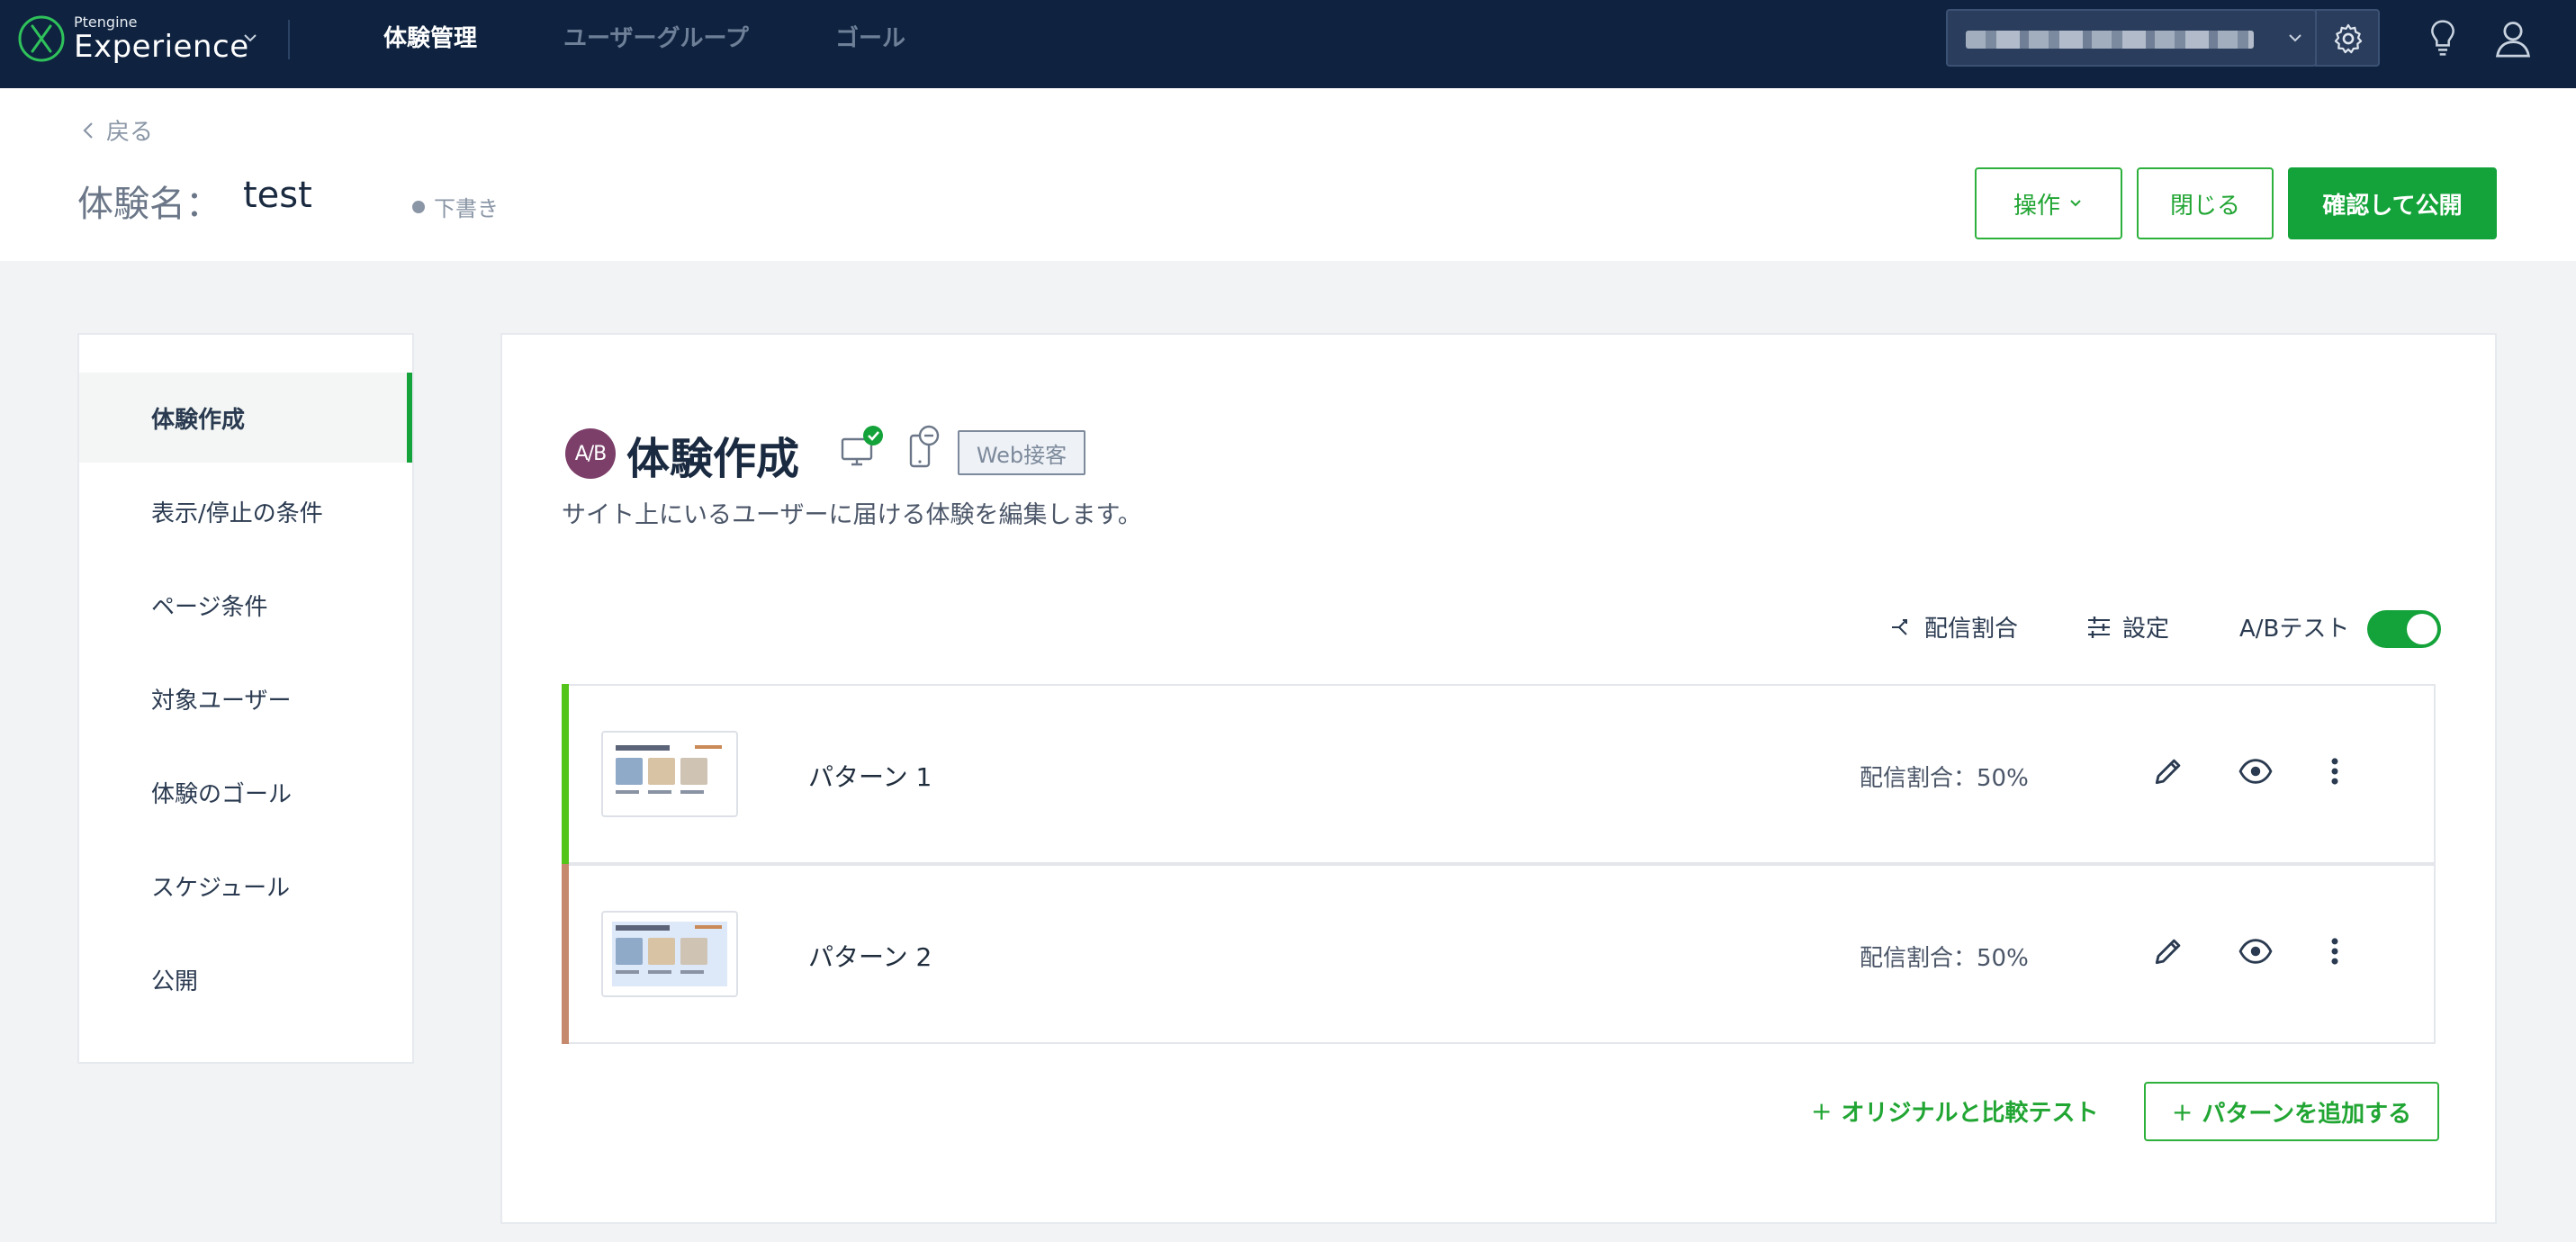 The width and height of the screenshot is (2576, 1242). What do you see at coordinates (1499, 954) in the screenshot?
I see `pattern-row: パターン 2 配信割合：50%` at bounding box center [1499, 954].